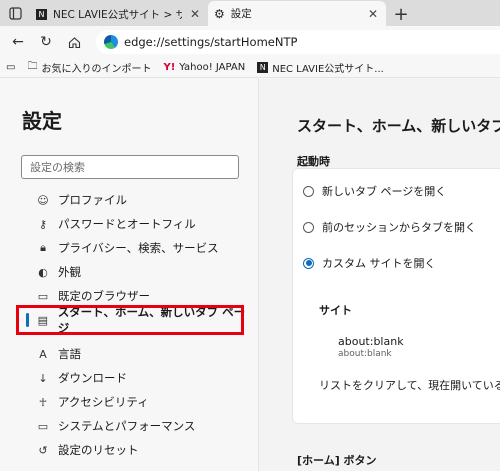 The height and width of the screenshot is (471, 500). Describe the element at coordinates (43, 247) in the screenshot. I see `lock-icon: 🔒︎` at that location.